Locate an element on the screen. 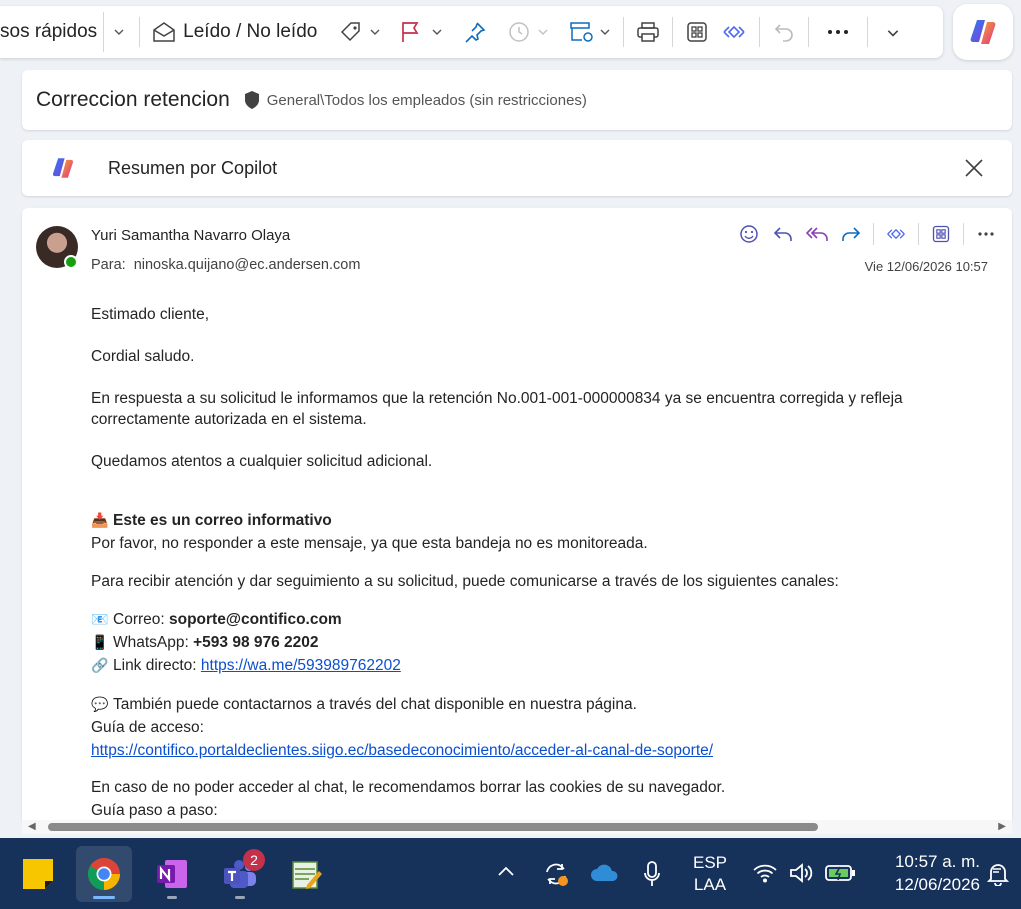 The image size is (1021, 909). quick-steps-dropdown is located at coordinates (118, 32).